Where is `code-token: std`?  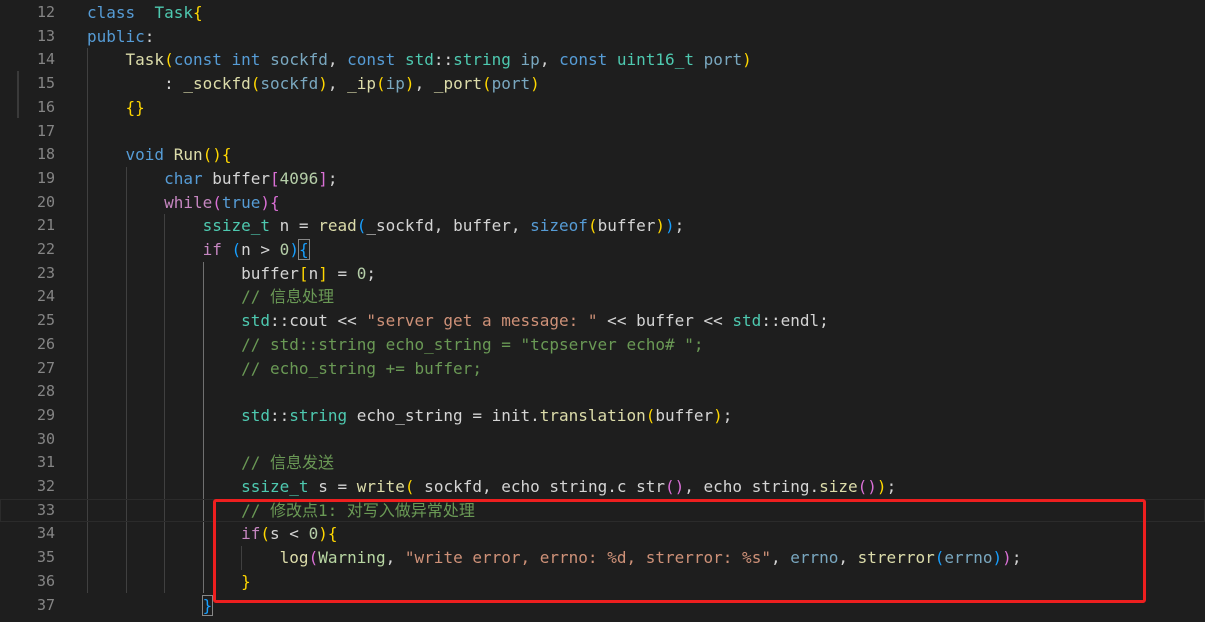
code-token: std is located at coordinates (747, 321).